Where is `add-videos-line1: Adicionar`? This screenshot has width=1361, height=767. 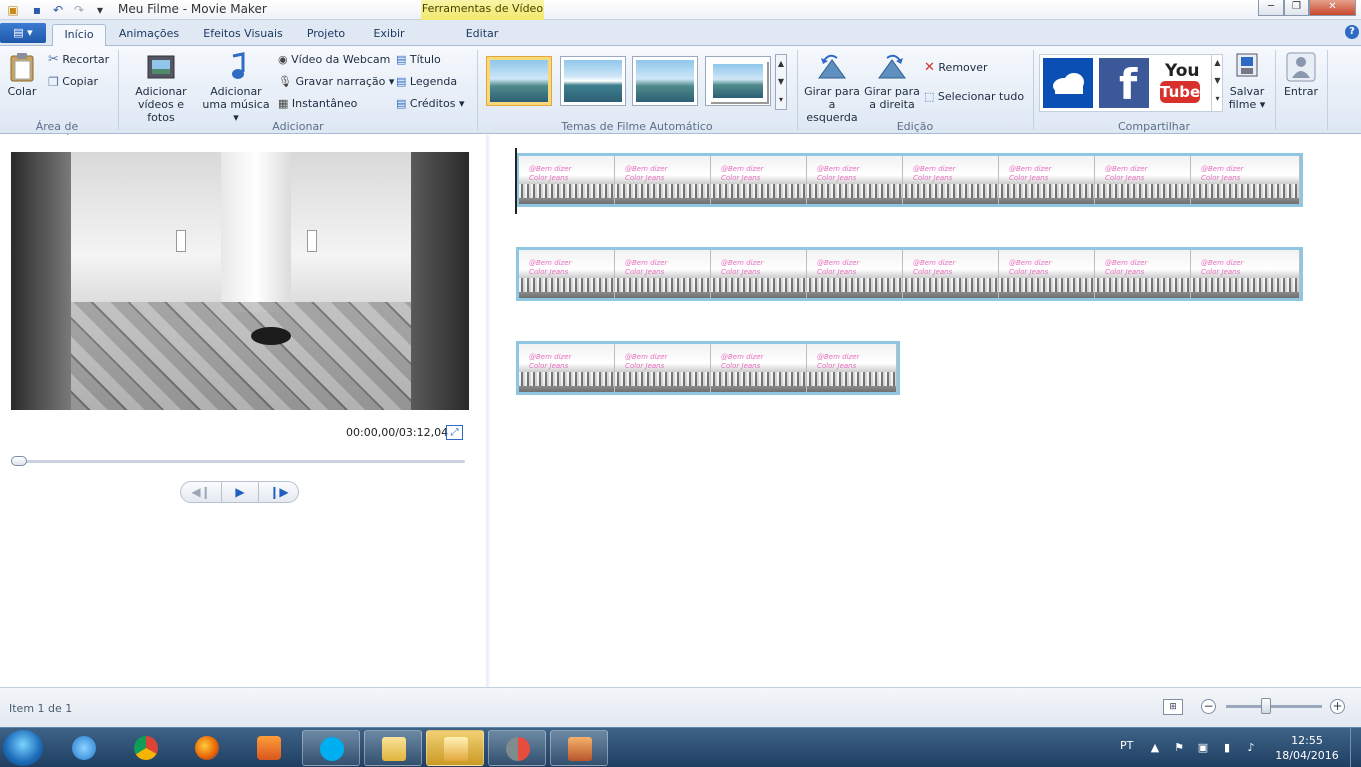
add-videos-line1: Adicionar is located at coordinates (161, 91).